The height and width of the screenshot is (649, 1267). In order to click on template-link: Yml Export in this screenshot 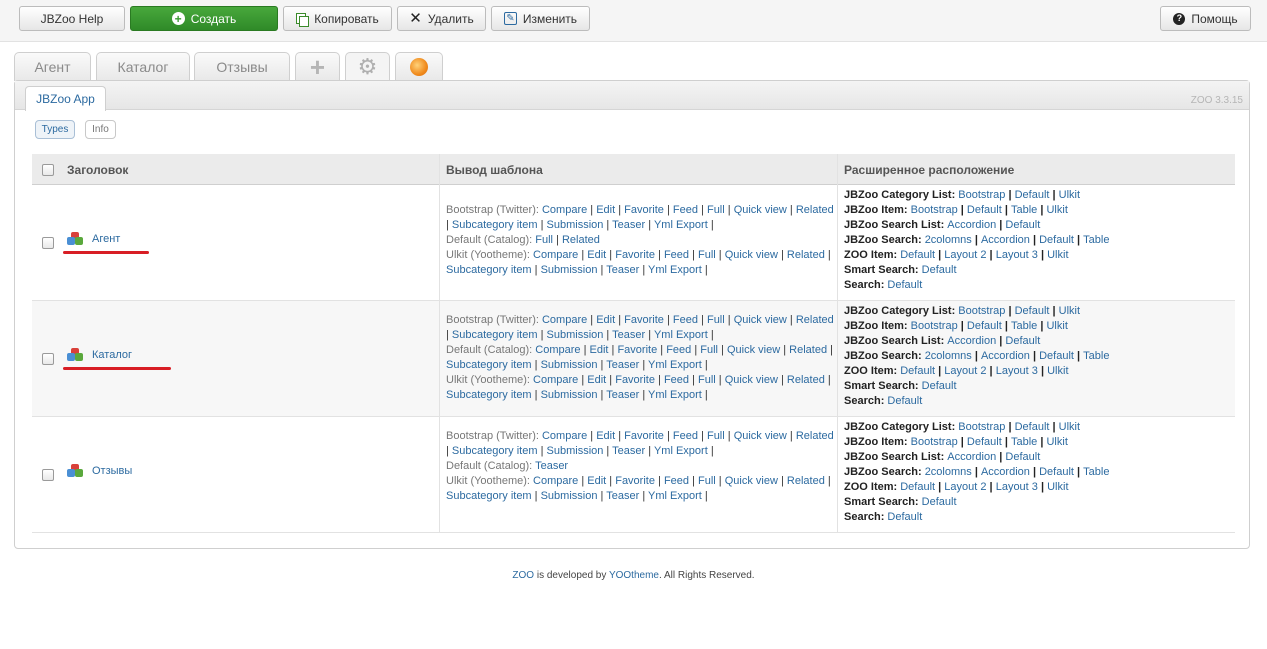, I will do `click(681, 225)`.